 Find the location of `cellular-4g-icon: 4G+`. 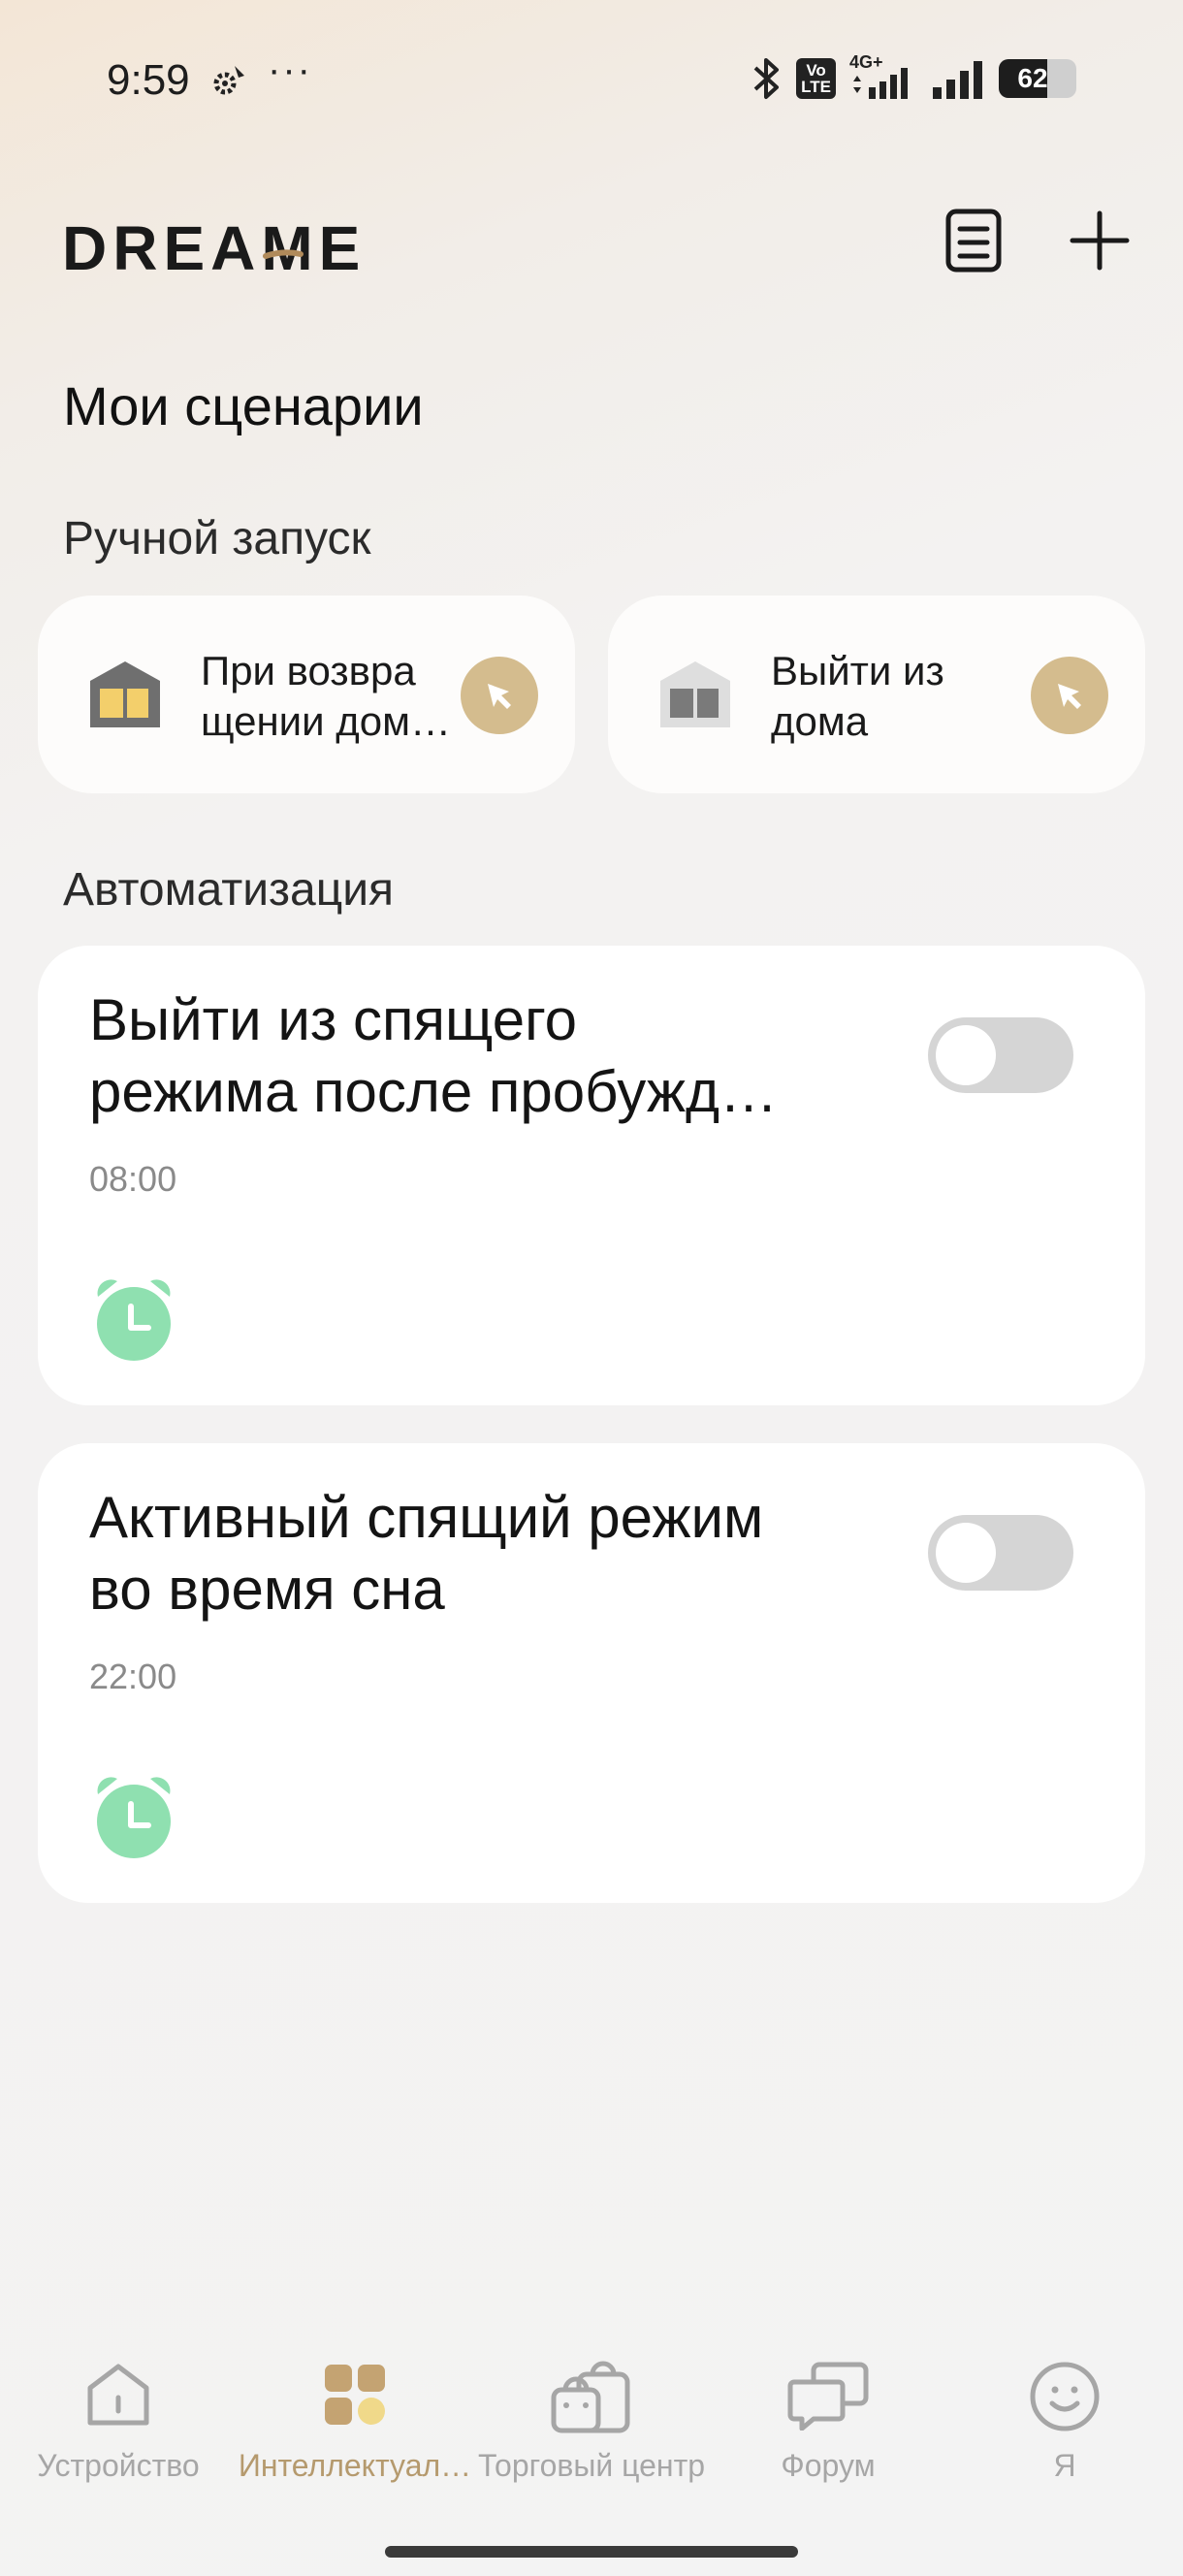

cellular-4g-icon: 4G+ is located at coordinates (883, 76).